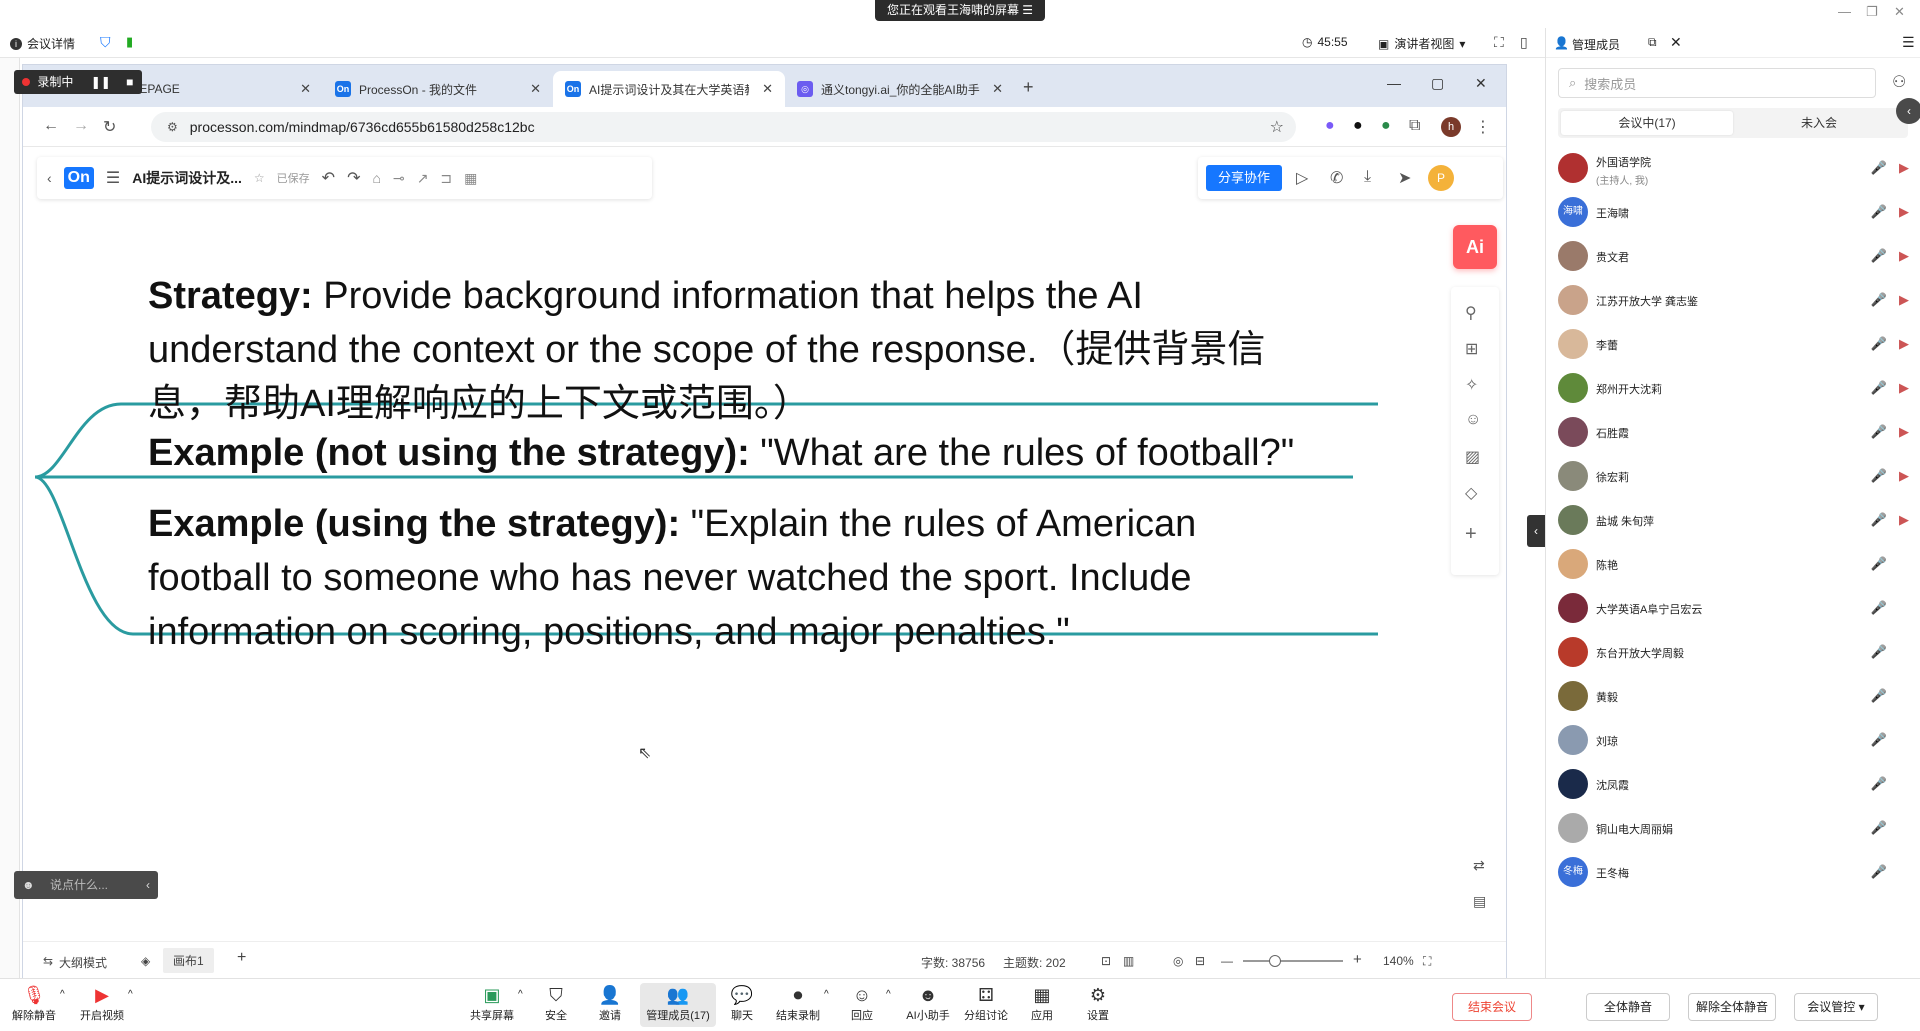  I want to click on member-row: 李蕾 🎤 ▶, so click(1733, 344).